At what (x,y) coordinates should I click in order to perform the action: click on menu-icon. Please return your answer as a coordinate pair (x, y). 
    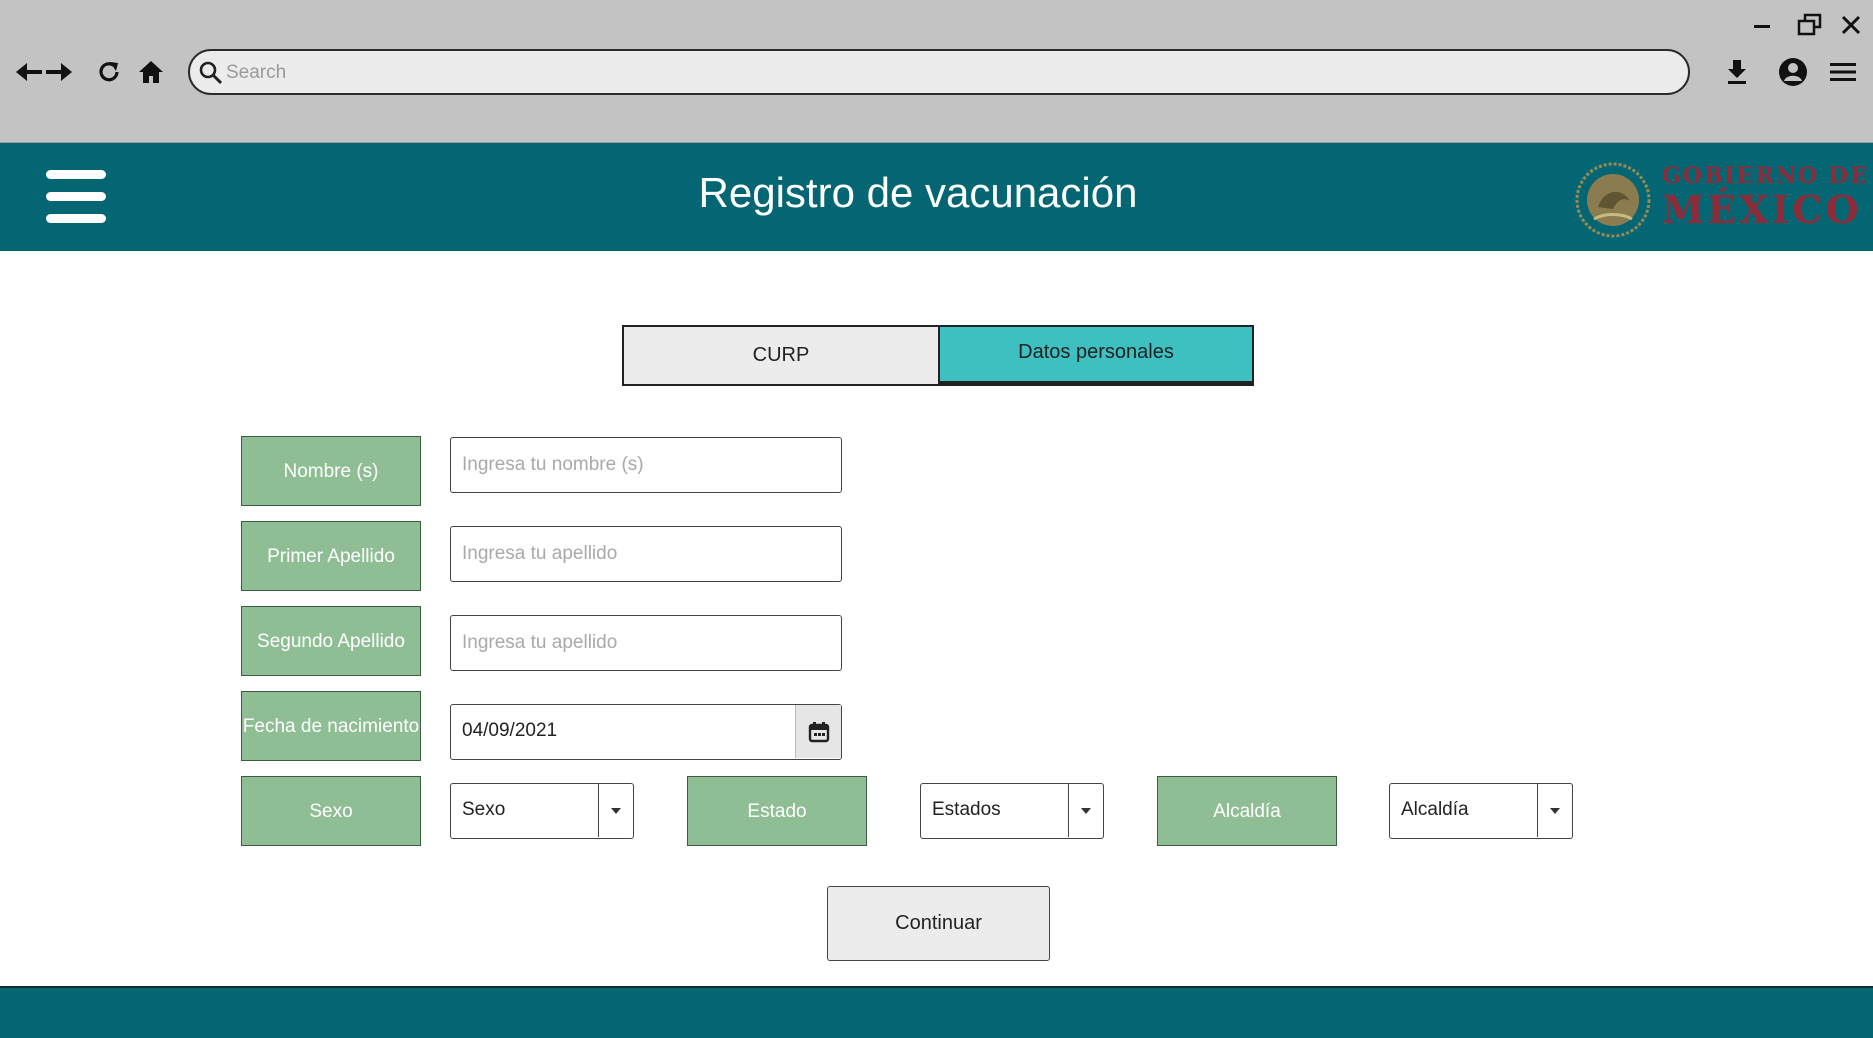
    Looking at the image, I should click on (1843, 72).